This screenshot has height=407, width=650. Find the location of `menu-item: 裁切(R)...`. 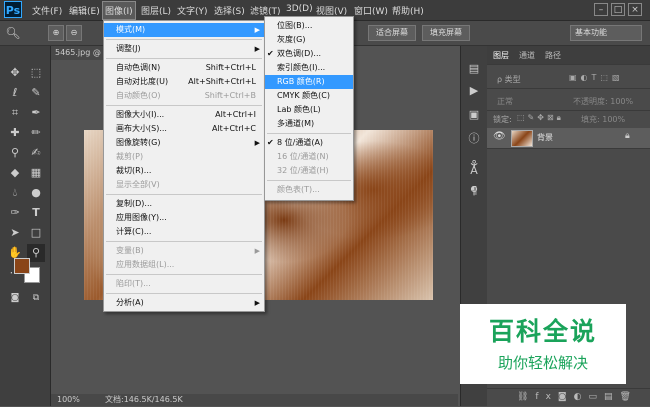

menu-item: 裁切(R)... is located at coordinates (184, 171).